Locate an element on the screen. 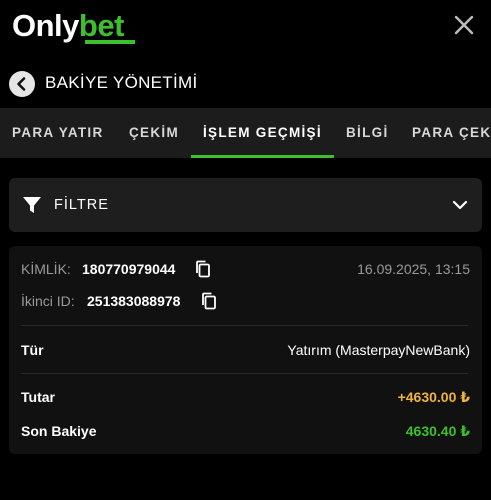  balance-label: Son Bakiye is located at coordinates (59, 431).